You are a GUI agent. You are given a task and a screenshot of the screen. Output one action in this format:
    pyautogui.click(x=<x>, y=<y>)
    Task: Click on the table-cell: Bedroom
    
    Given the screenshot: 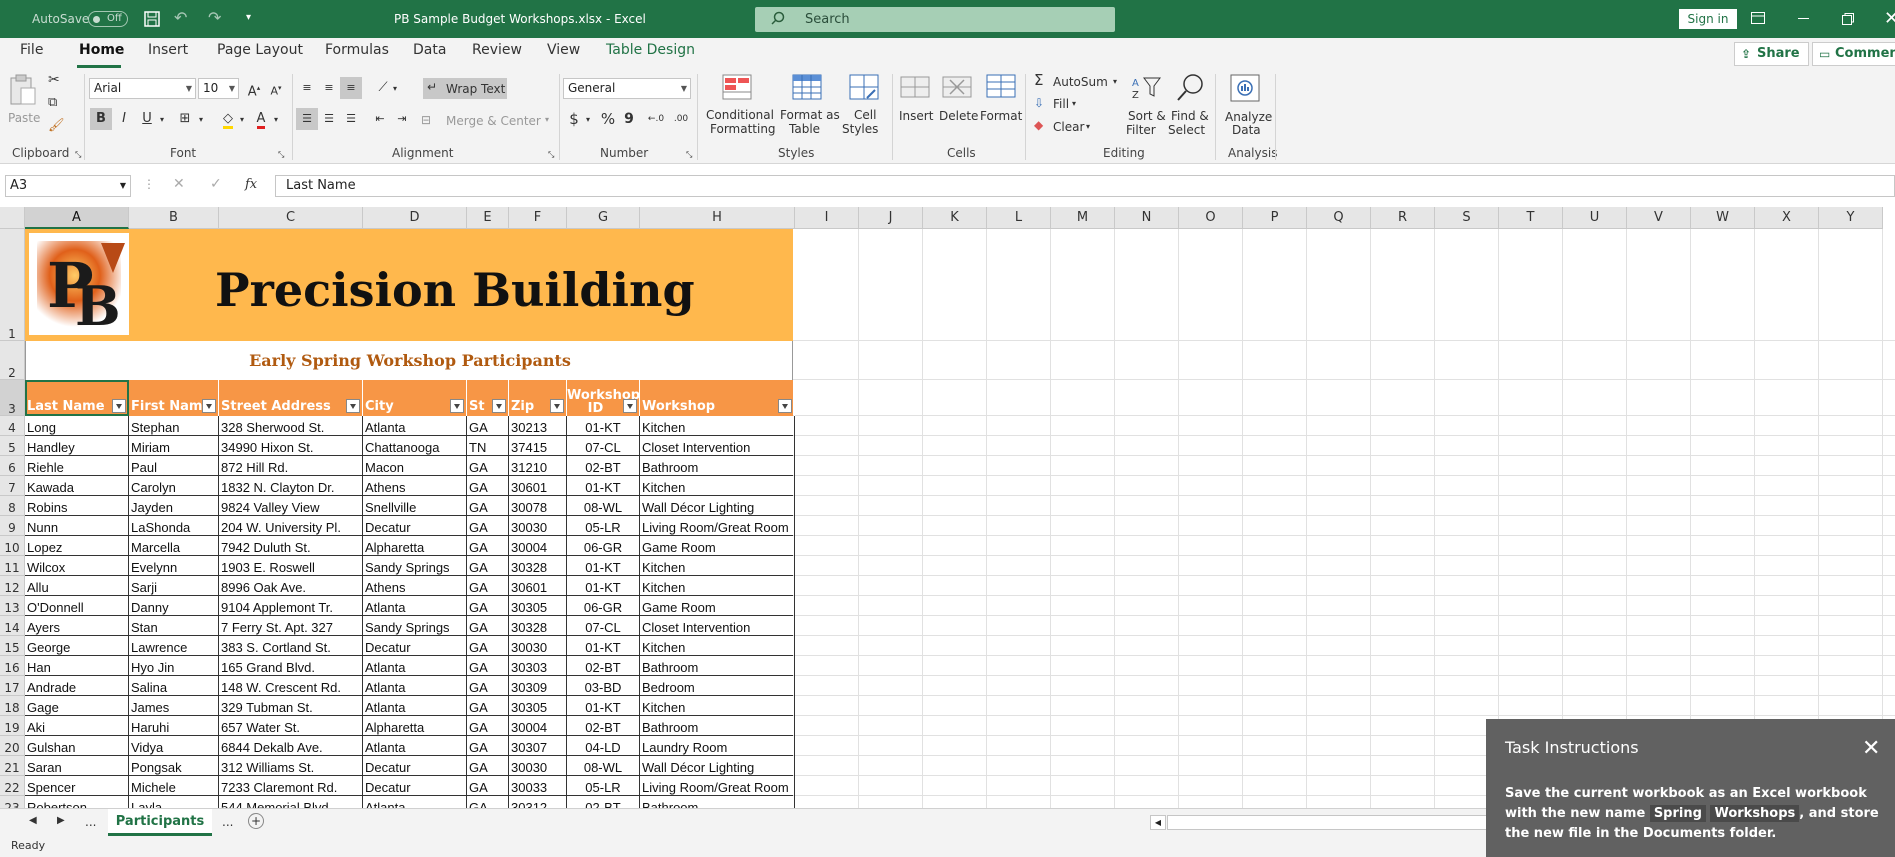 What is the action you would take?
    pyautogui.click(x=717, y=686)
    